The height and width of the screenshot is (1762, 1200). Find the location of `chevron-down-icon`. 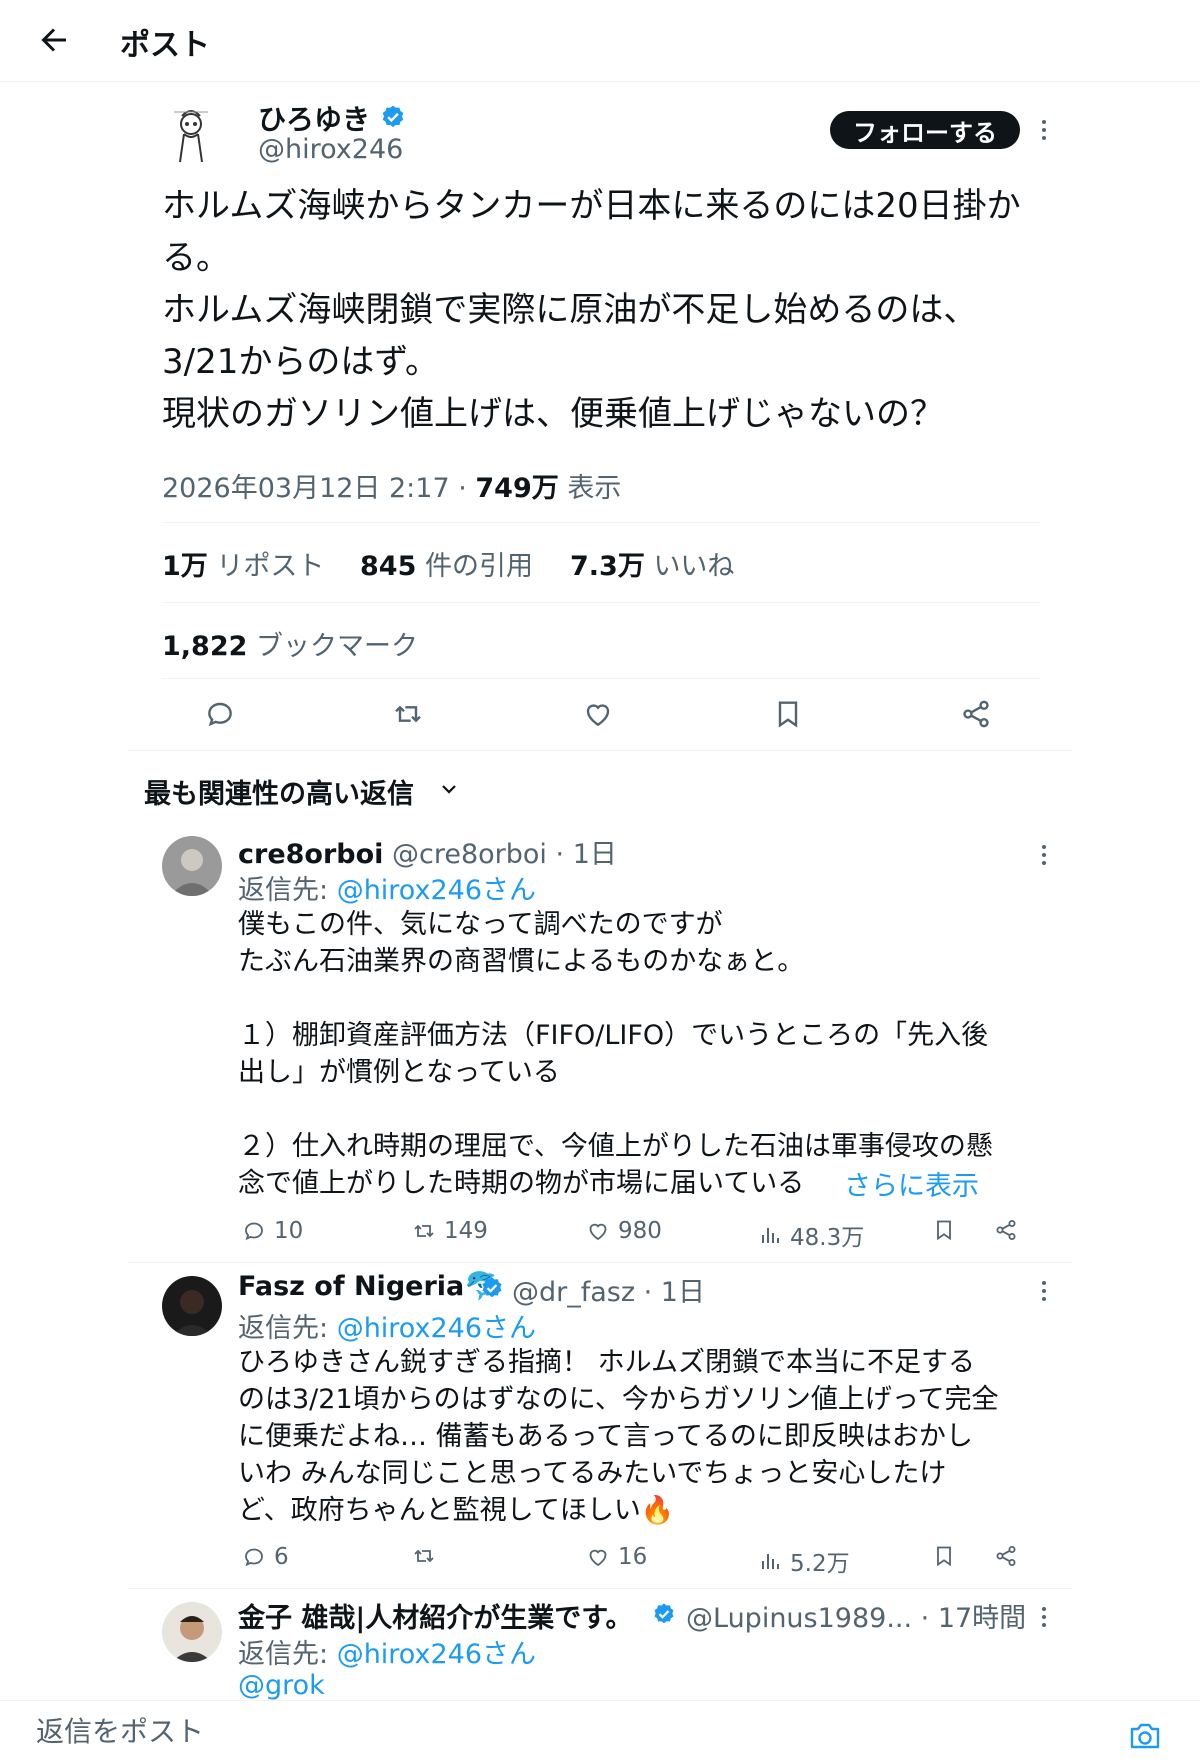

chevron-down-icon is located at coordinates (449, 789).